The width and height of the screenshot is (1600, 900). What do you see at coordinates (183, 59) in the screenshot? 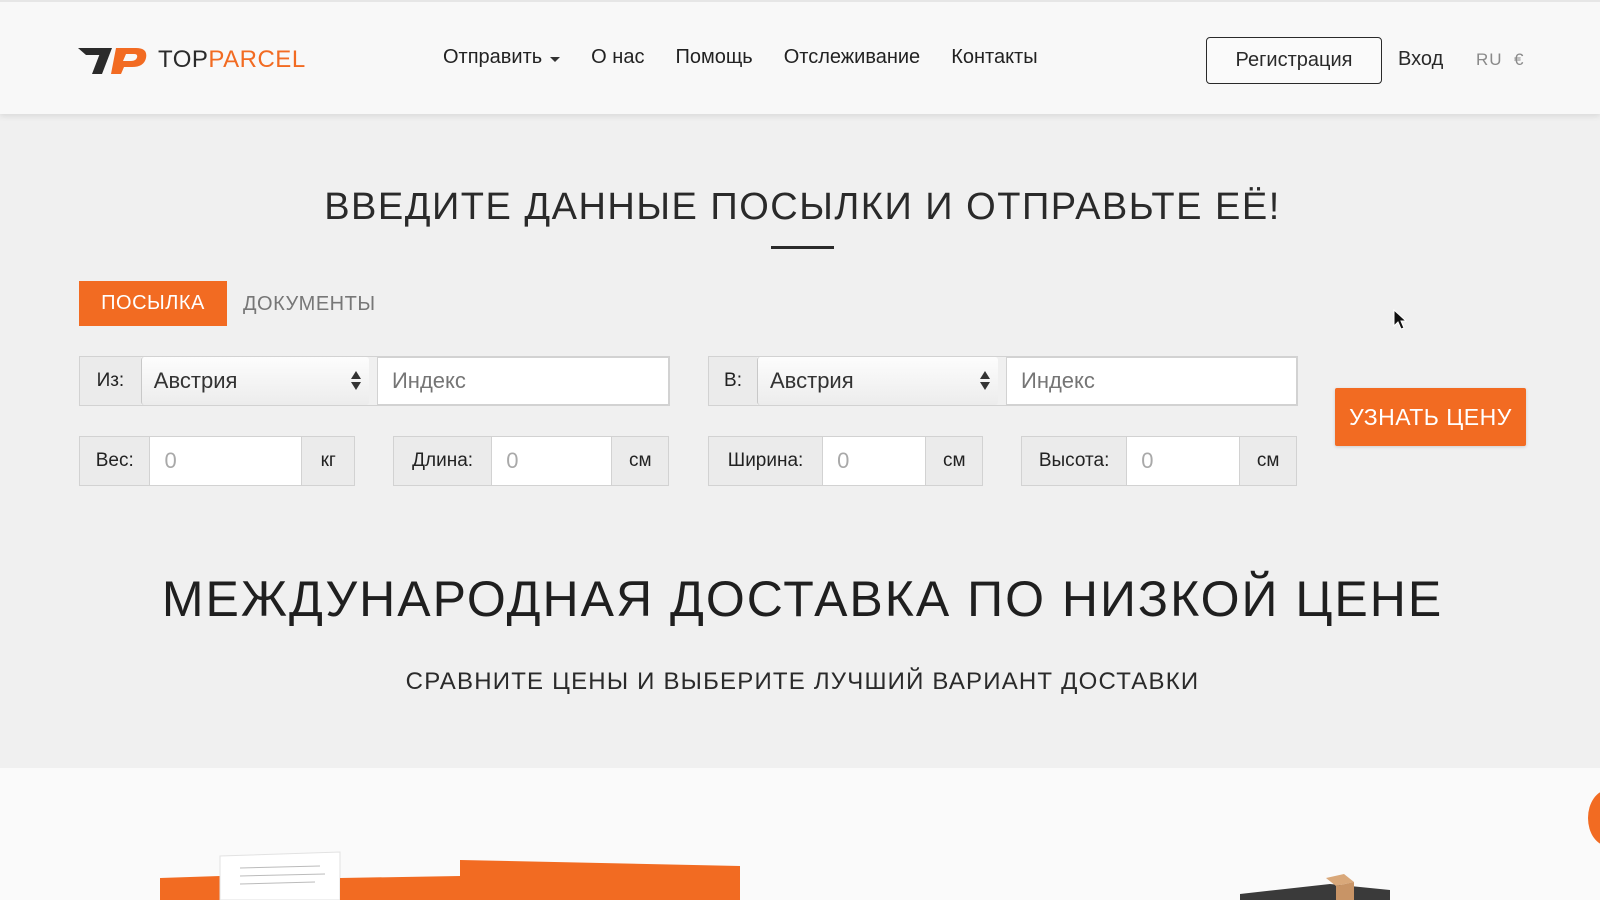
I see `logo-text-top: TOP` at bounding box center [183, 59].